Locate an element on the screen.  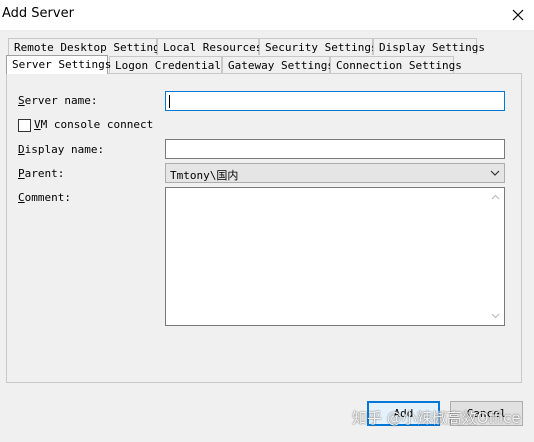
display-name-label: Display name: is located at coordinates (61, 149).